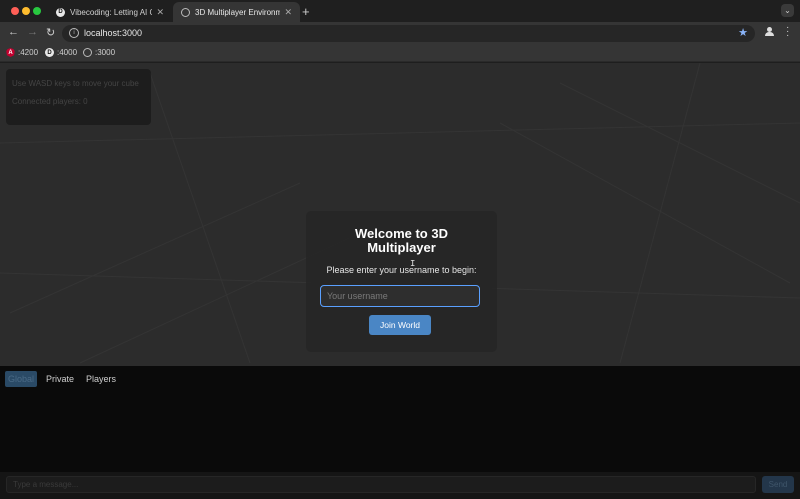  Describe the element at coordinates (743, 32) in the screenshot. I see `bookmark-star-icon: ★` at that location.